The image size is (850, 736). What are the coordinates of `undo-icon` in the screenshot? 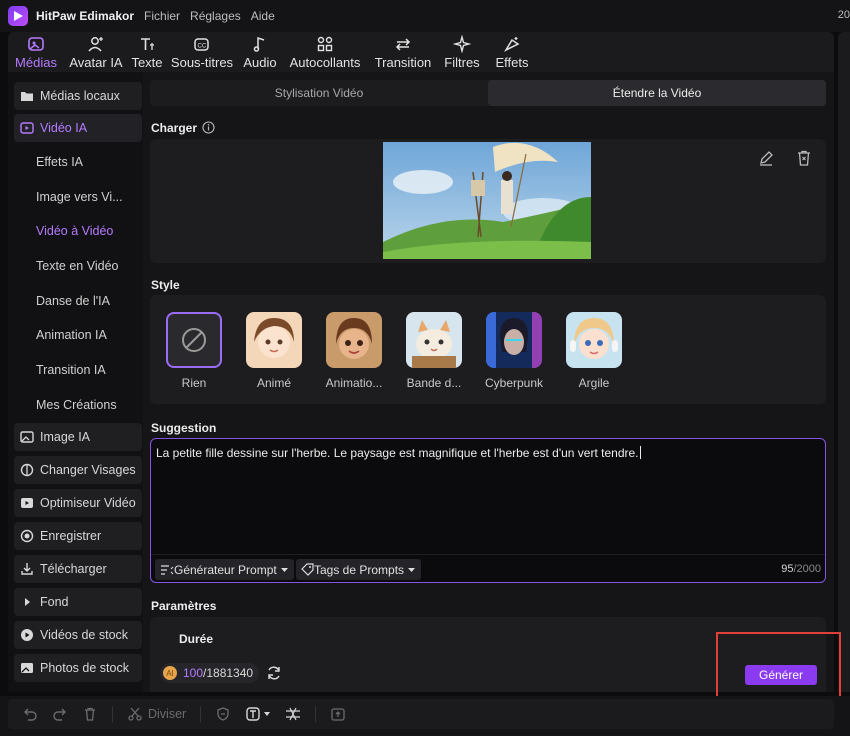 It's located at (30, 714).